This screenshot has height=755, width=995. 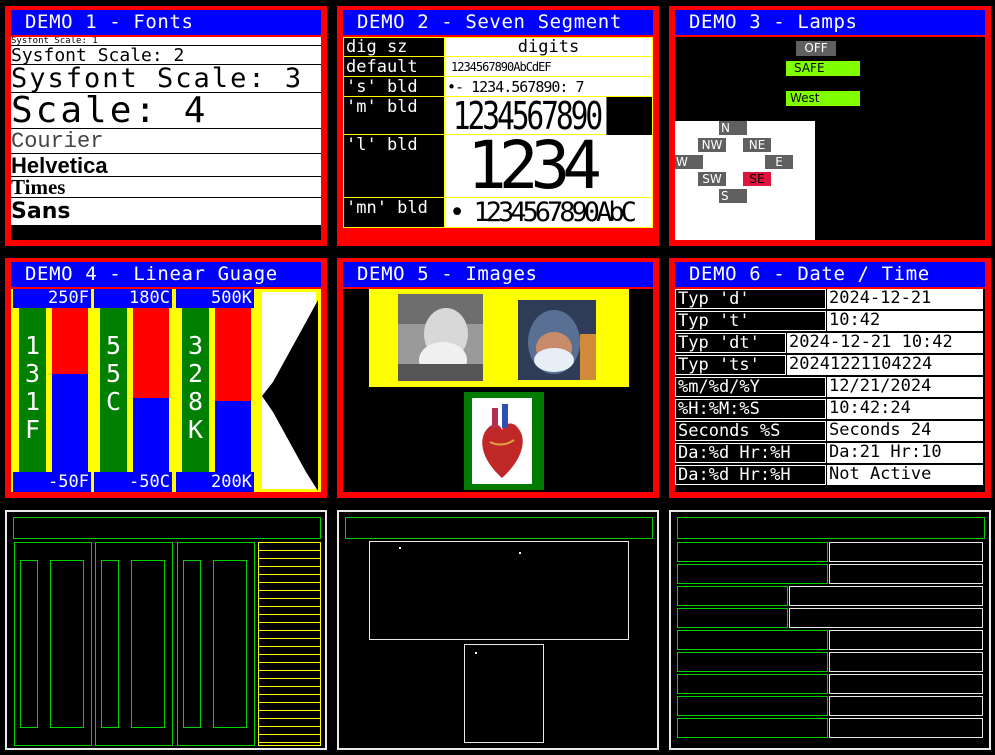 What do you see at coordinates (166, 22) in the screenshot?
I see `demo1-title: DEMO 1 - Fonts` at bounding box center [166, 22].